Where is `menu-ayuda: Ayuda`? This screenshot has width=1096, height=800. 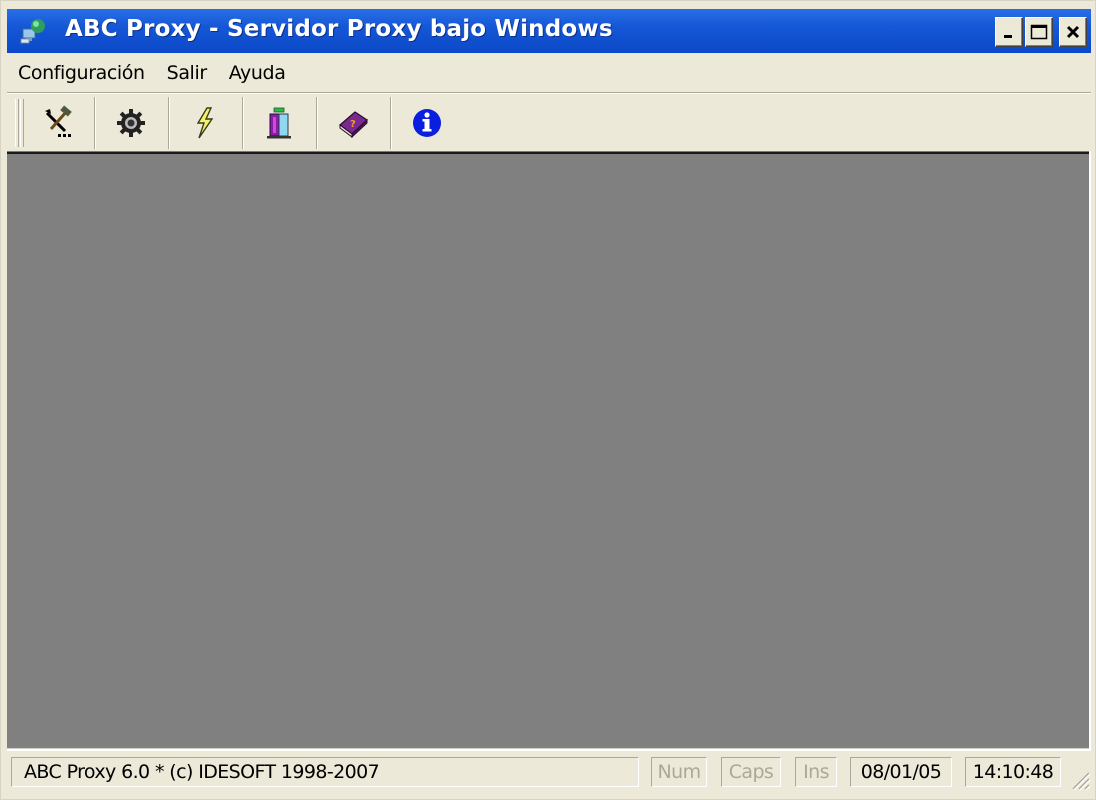
menu-ayuda: Ayuda is located at coordinates (257, 73).